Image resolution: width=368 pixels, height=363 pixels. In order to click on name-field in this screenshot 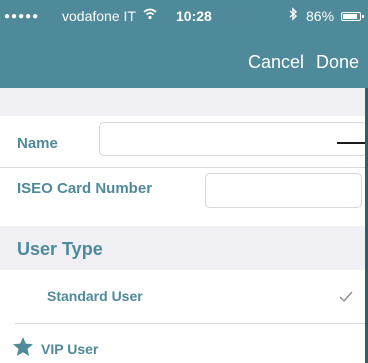, I will do `click(233, 139)`.